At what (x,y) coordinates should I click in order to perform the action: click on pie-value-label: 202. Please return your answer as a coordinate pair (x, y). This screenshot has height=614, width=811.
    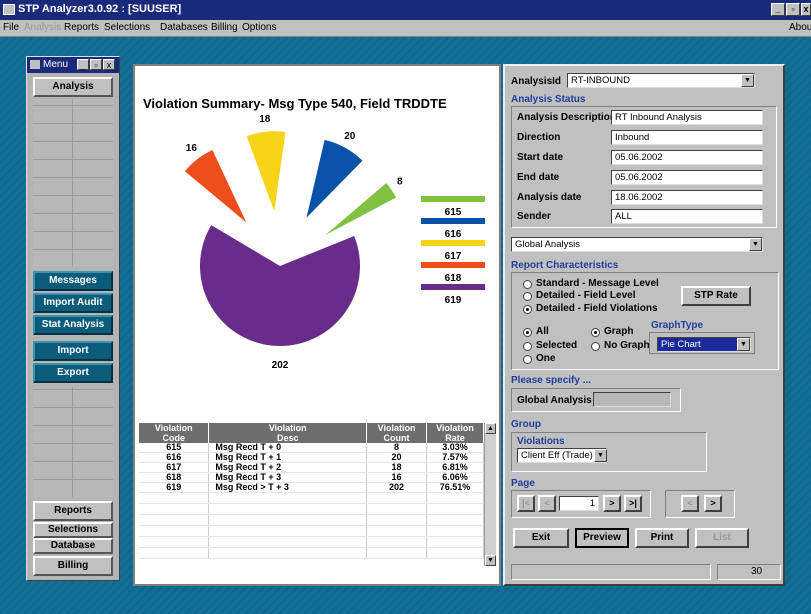
    Looking at the image, I should click on (280, 365).